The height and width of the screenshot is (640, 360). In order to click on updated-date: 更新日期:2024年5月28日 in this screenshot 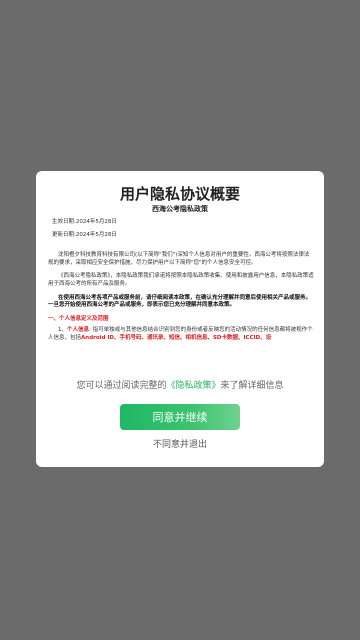, I will do `click(84, 234)`.